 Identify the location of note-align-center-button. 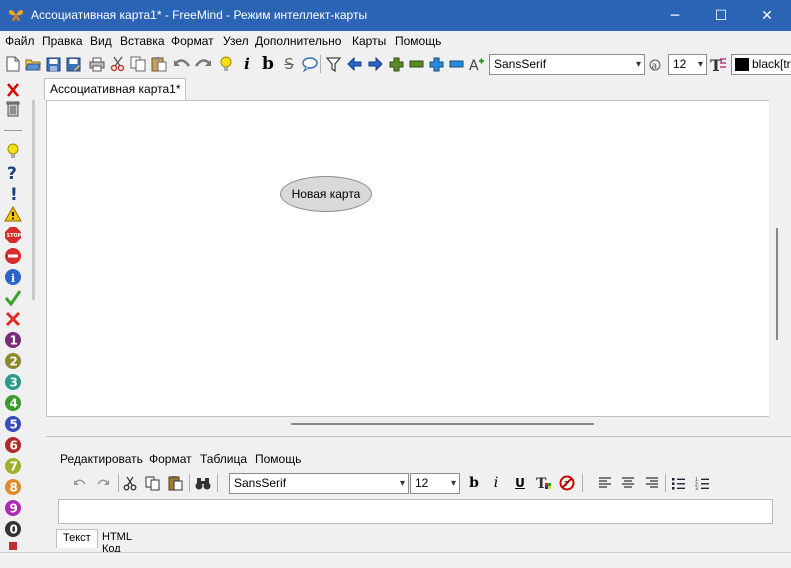
(628, 483).